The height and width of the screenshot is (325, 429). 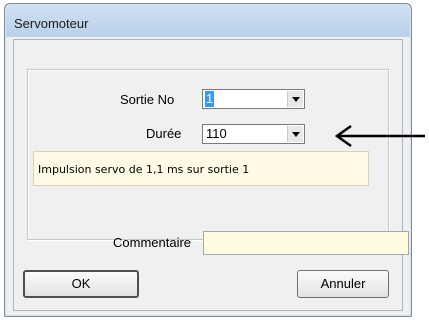 I want to click on info-panel: Impulsion servo de 1,1 ms sur sortie 1, so click(x=201, y=168).